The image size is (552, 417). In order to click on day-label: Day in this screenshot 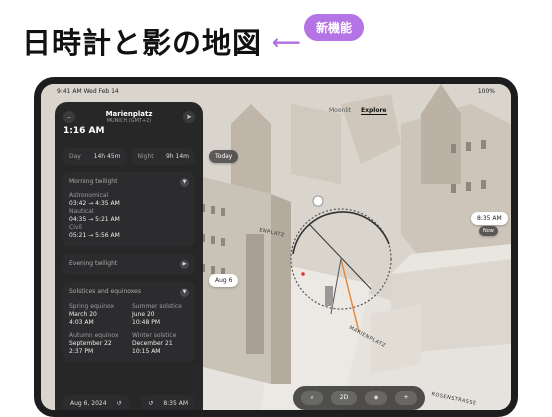, I will do `click(75, 156)`.